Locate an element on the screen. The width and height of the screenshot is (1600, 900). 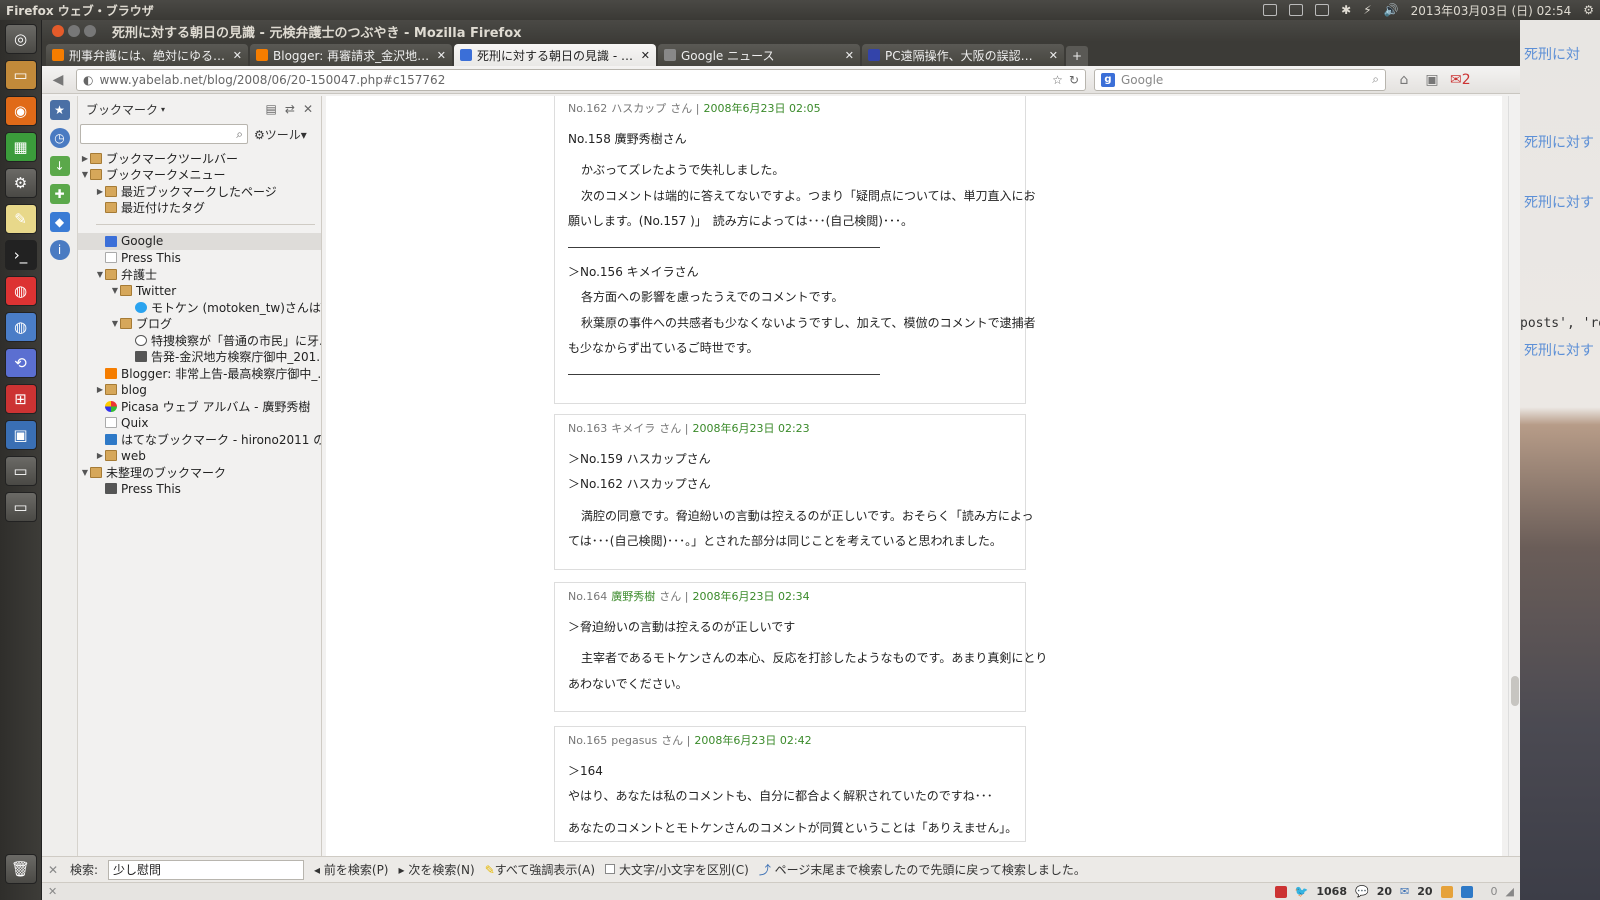
bookmark-item: Picasa ウェブ アルバム - 廣野秀樹 is located at coordinates (199, 406).